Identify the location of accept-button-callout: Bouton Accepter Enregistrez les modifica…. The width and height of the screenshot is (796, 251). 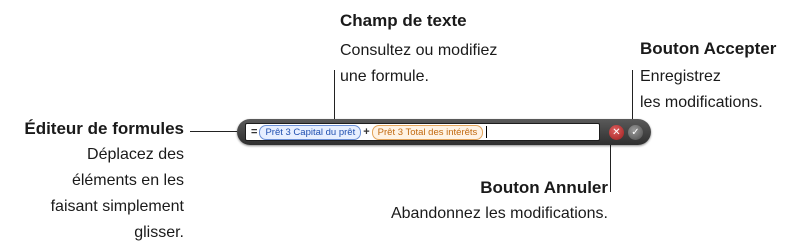
(708, 77).